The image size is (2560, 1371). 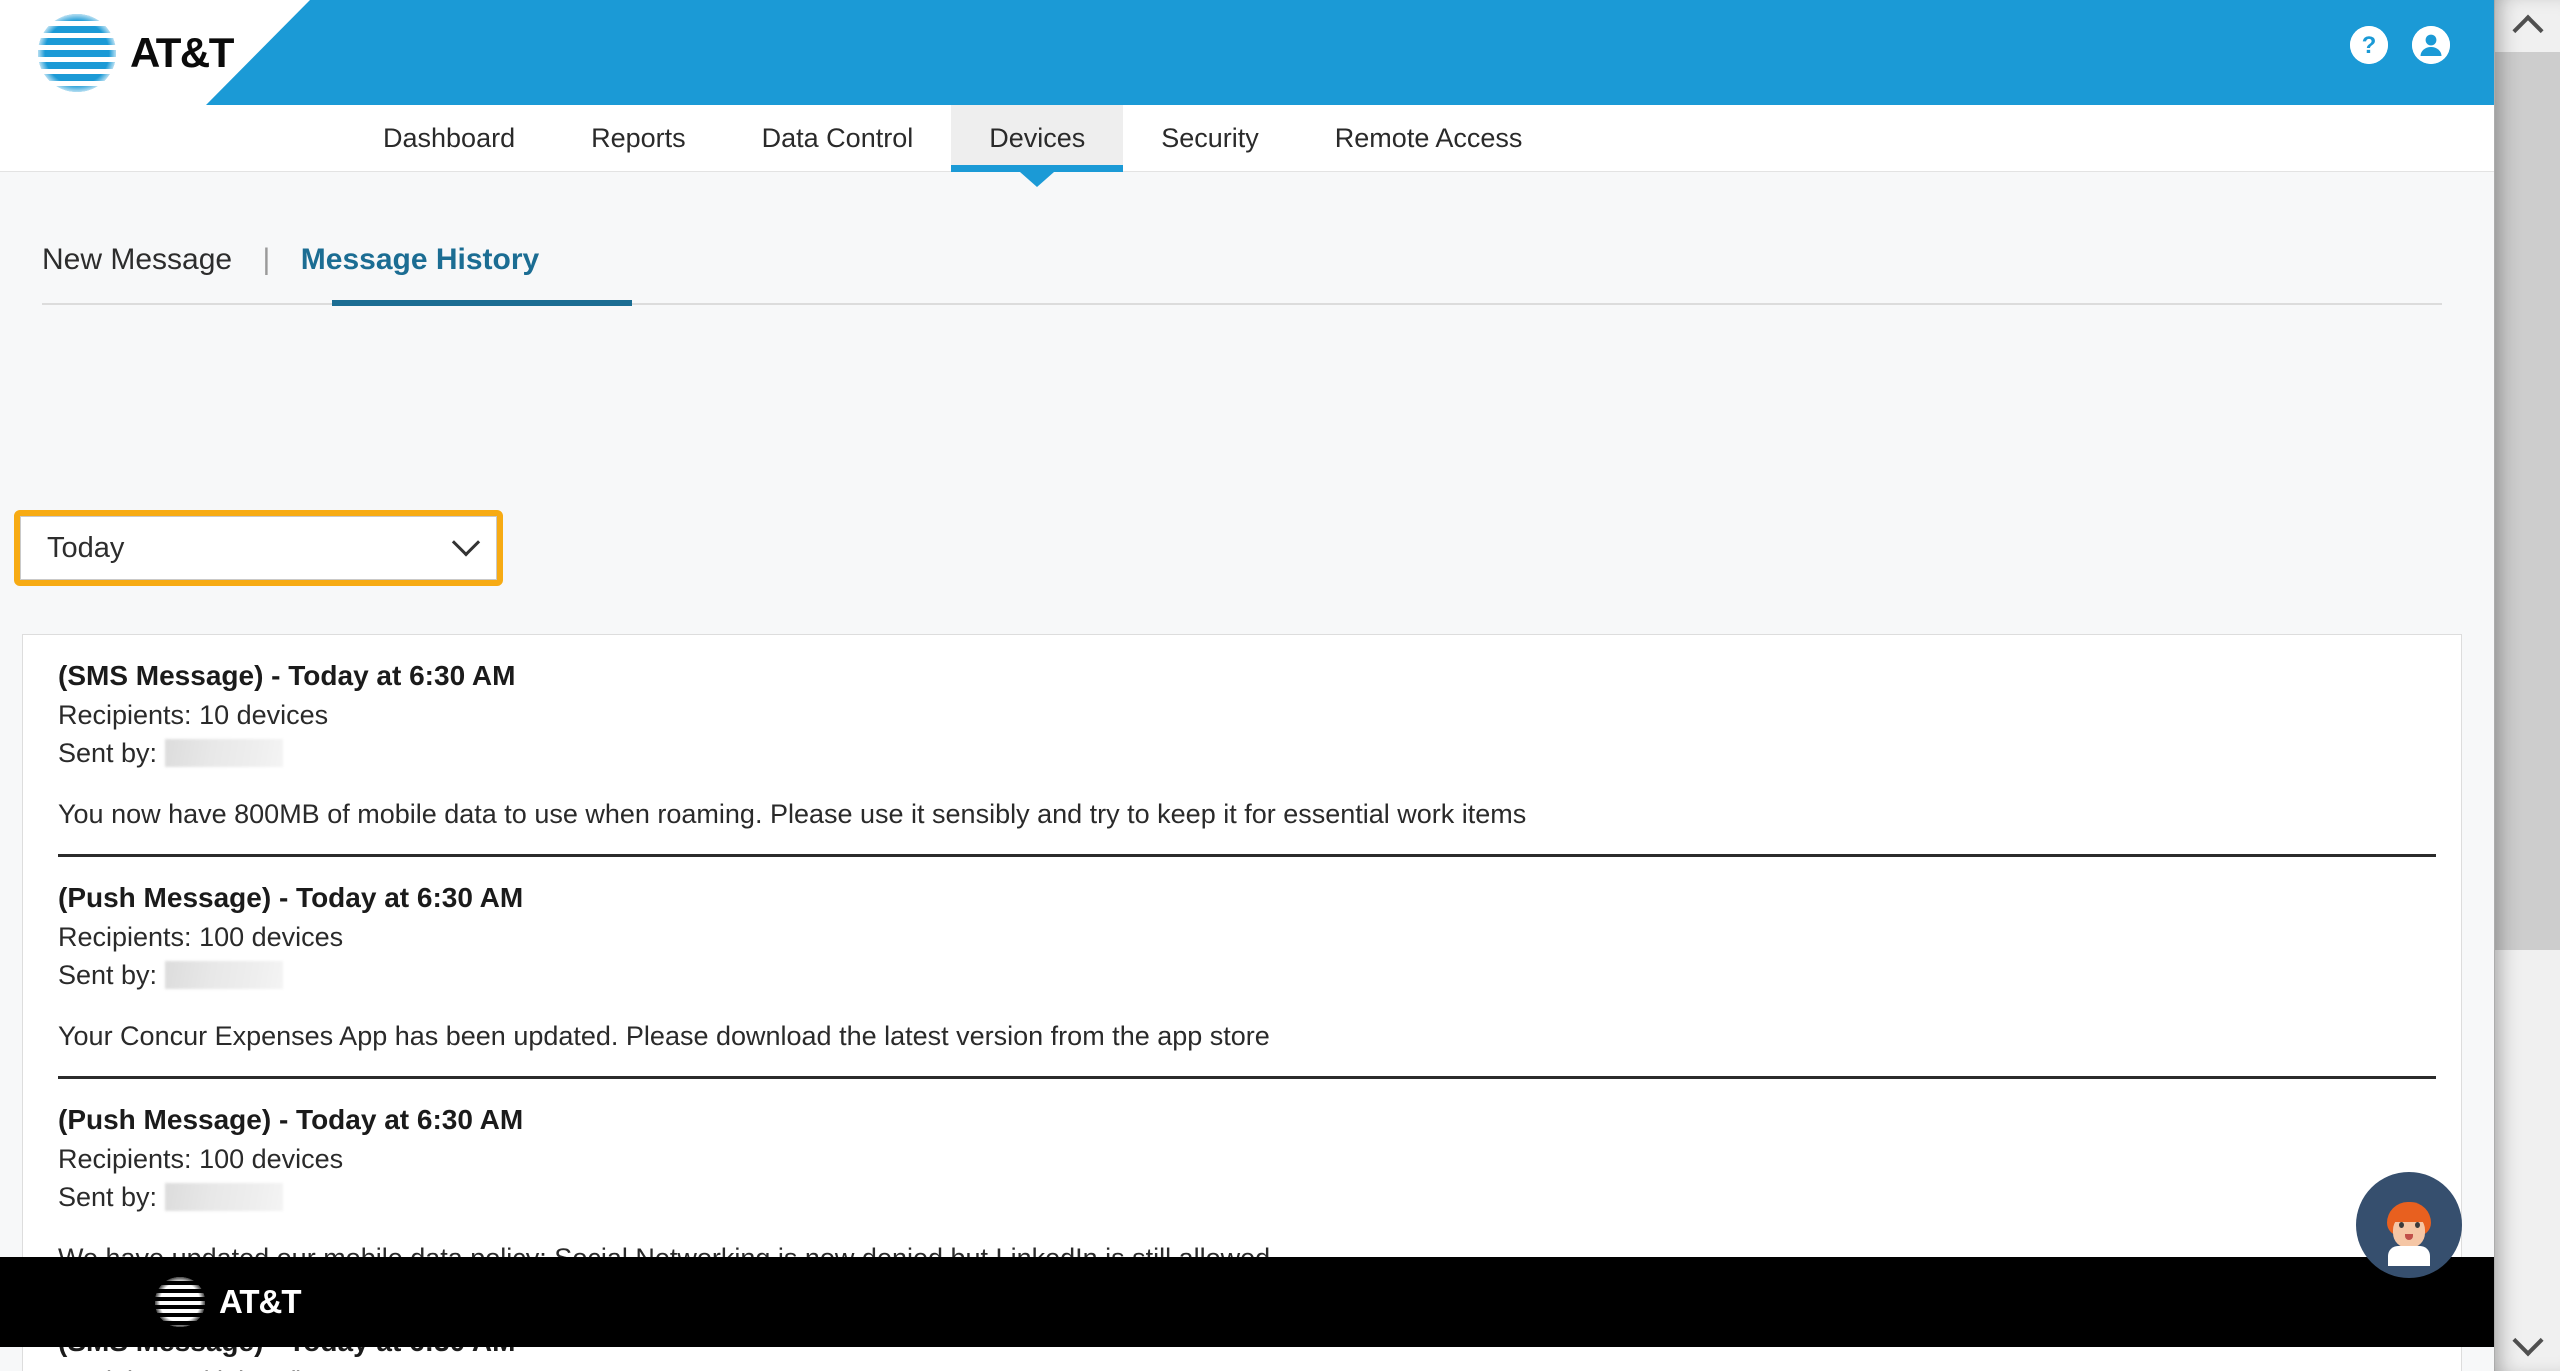 What do you see at coordinates (1210, 138) in the screenshot?
I see `nav-item-security: Security` at bounding box center [1210, 138].